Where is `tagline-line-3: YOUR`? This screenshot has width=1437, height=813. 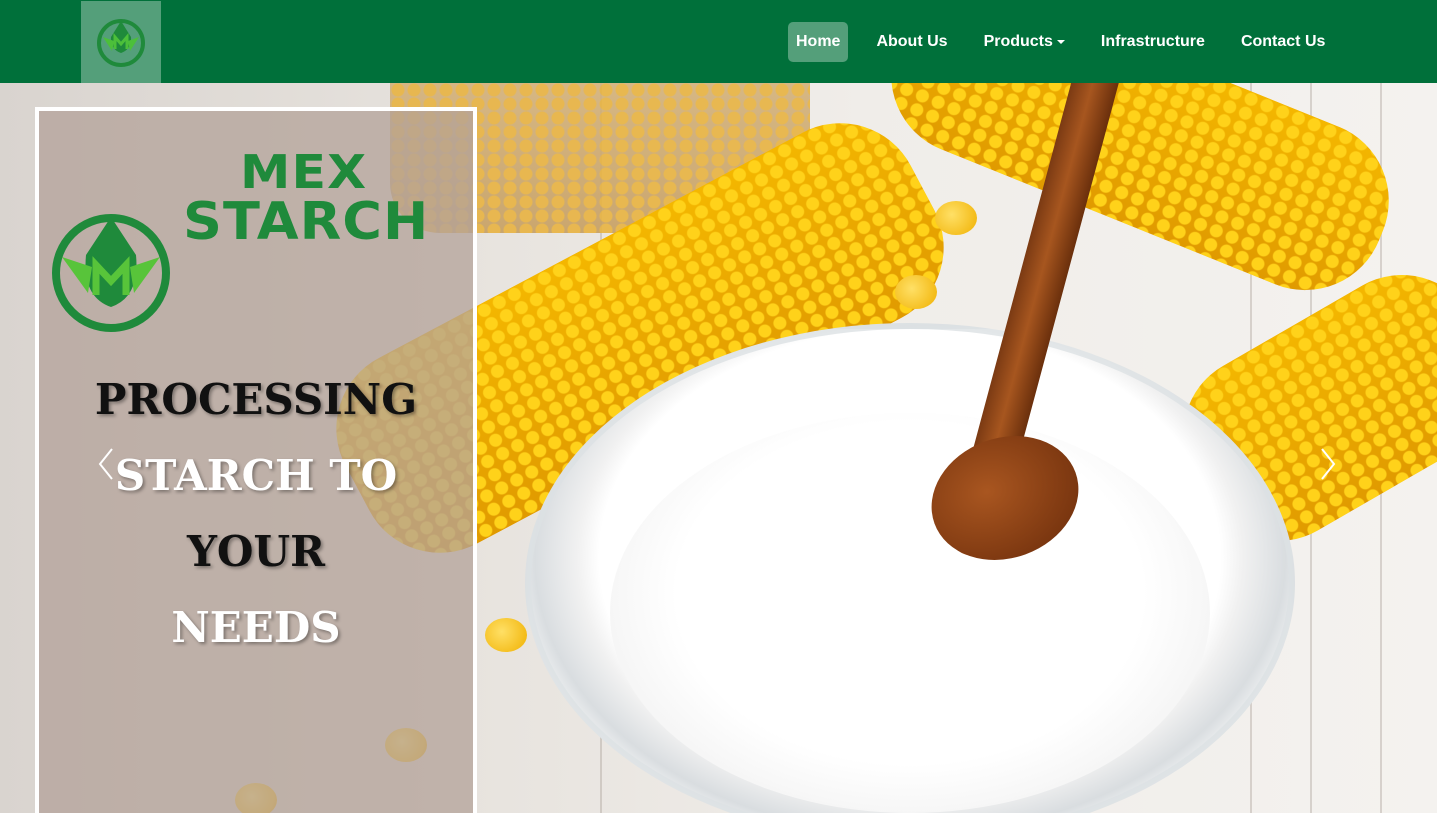 tagline-line-3: YOUR is located at coordinates (256, 551).